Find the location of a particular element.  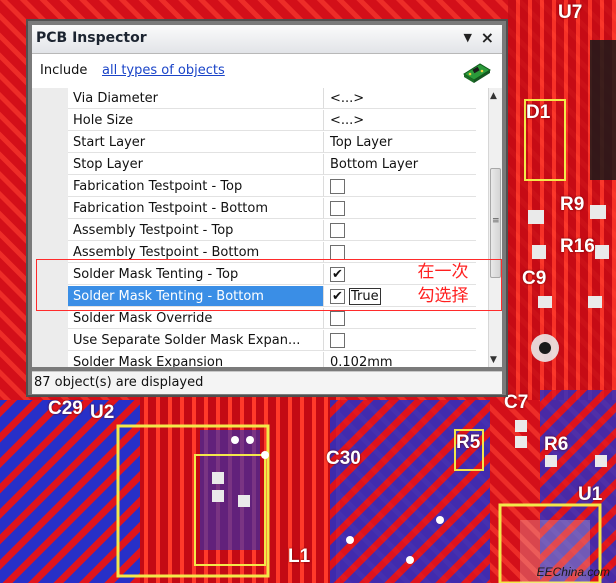

property-row: Fabrication Testpoint - Top is located at coordinates (260, 187).